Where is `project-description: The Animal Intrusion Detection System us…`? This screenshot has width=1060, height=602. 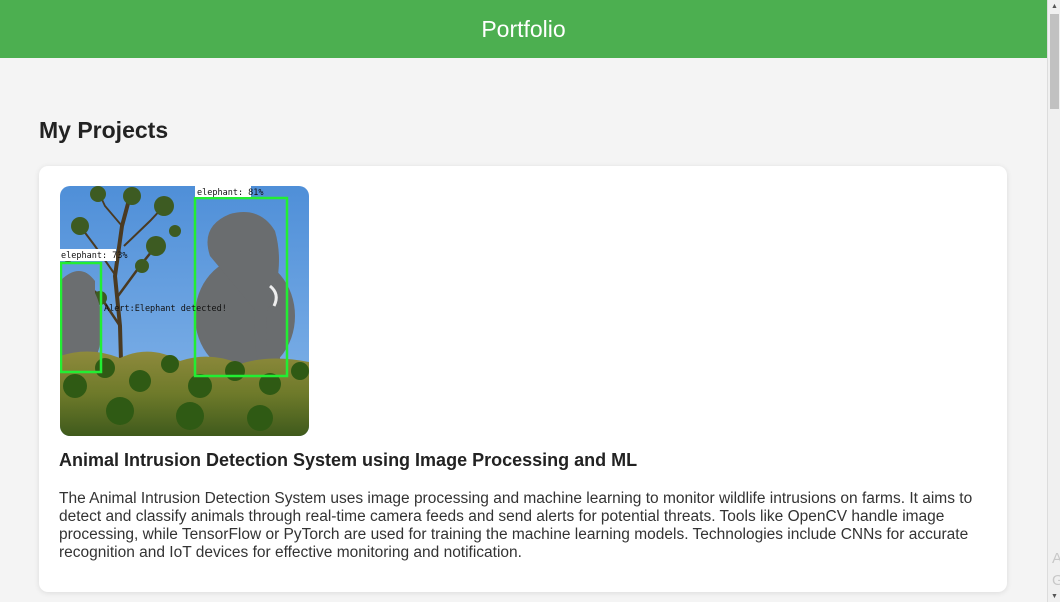 project-description: The Animal Intrusion Detection System us… is located at coordinates (516, 525).